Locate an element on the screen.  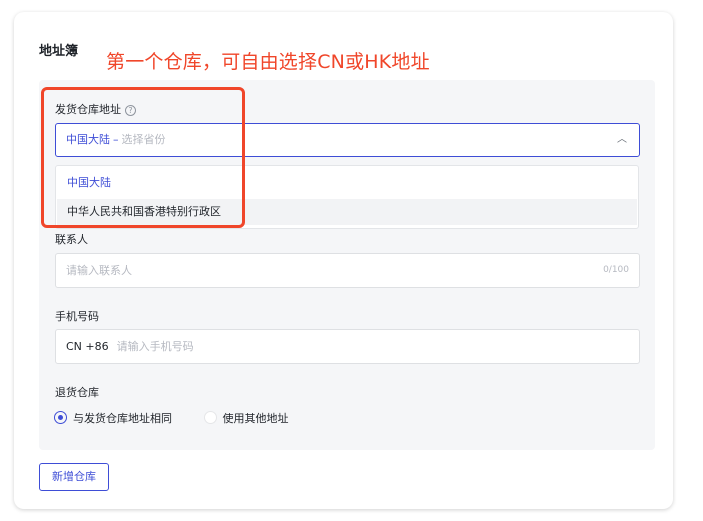
add-warehouse-button: 新增仓库 is located at coordinates (74, 477).